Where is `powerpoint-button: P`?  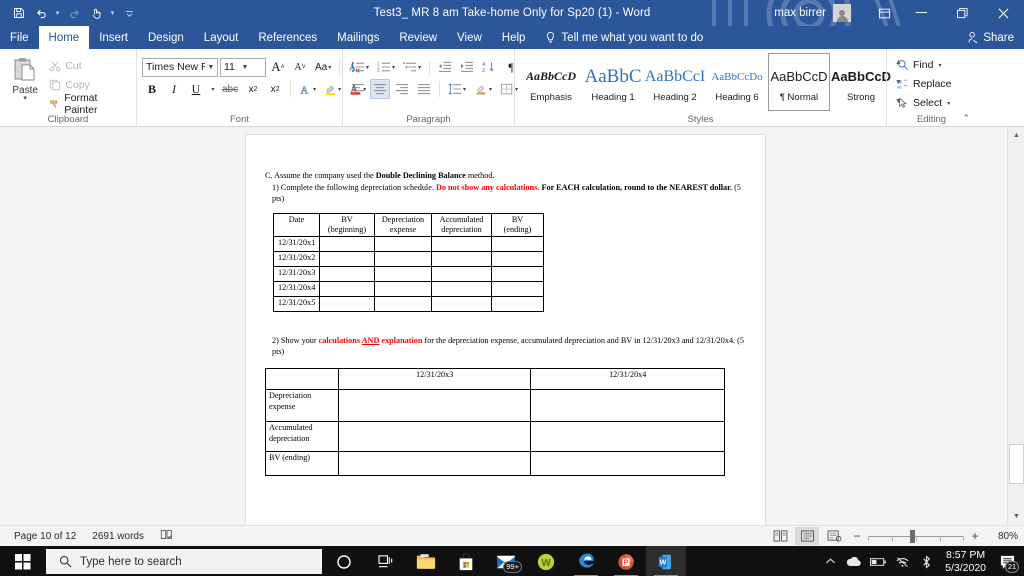
powerpoint-button: P is located at coordinates (626, 561).